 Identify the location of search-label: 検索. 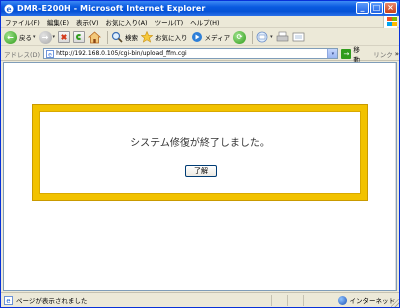
(132, 38).